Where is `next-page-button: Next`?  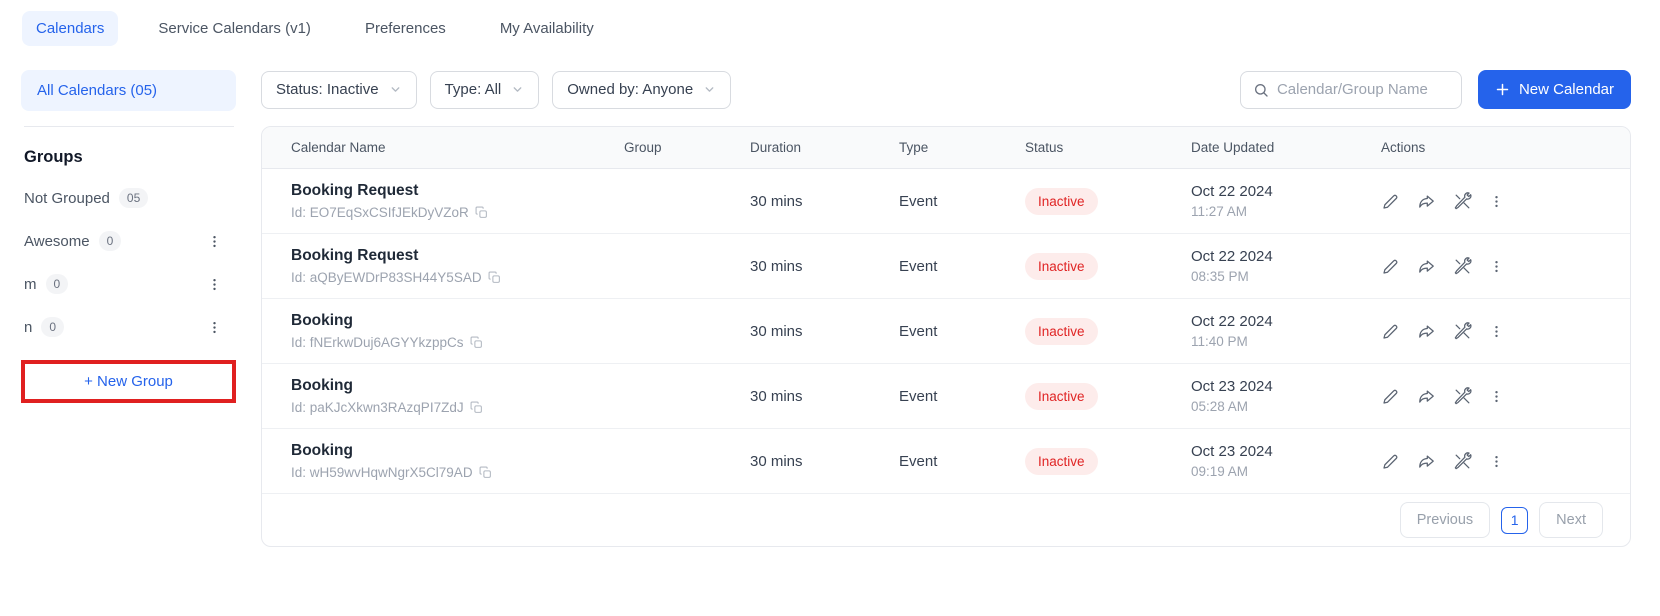
next-page-button: Next is located at coordinates (1571, 520).